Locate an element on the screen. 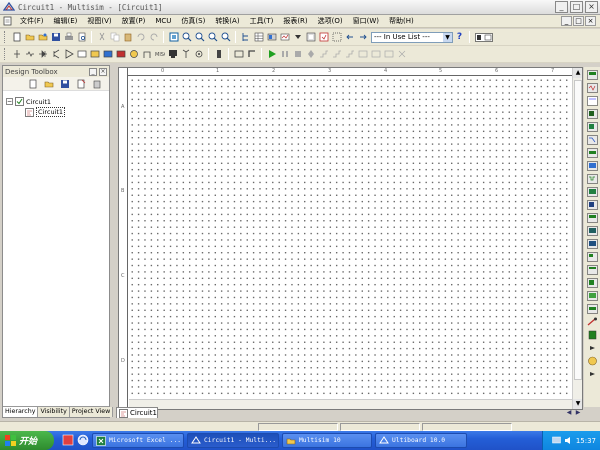 Image resolution: width=600 pixels, height=450 pixels. tree-root-item: − Circuit1 is located at coordinates (28, 101).